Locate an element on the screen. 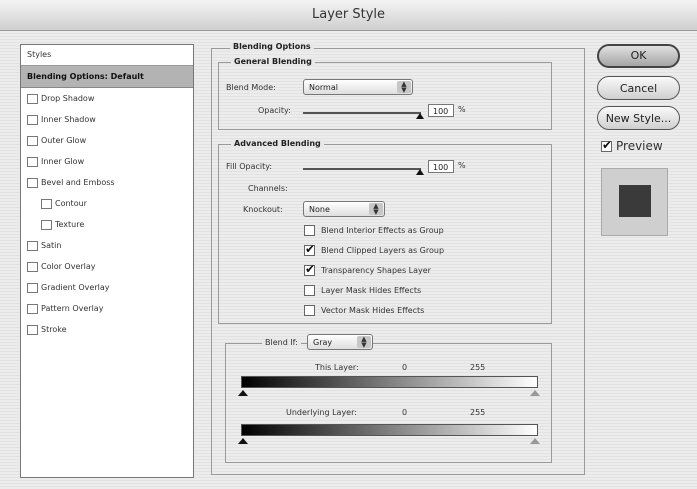 This screenshot has height=489, width=697. this-layer-low-value: 0 is located at coordinates (405, 367).